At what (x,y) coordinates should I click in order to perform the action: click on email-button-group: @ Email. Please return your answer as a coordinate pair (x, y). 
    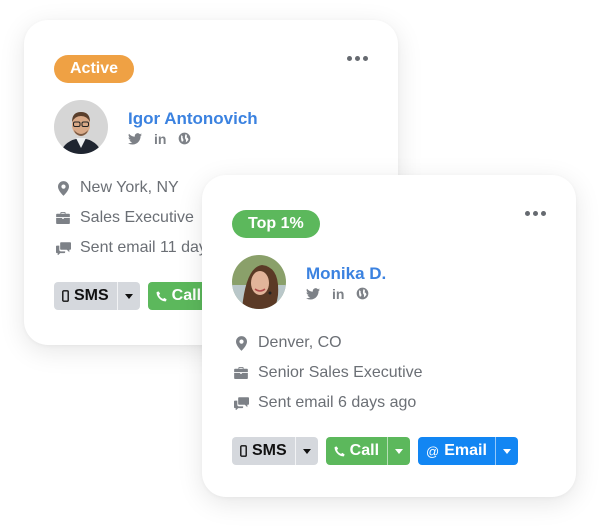
    Looking at the image, I should click on (468, 451).